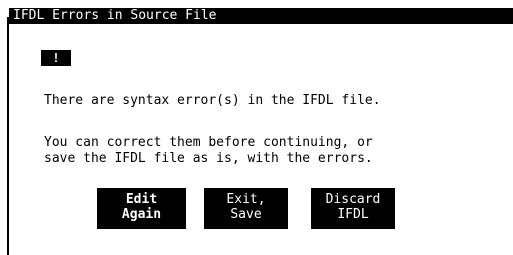 This screenshot has width=513, height=255. Describe the element at coordinates (246, 199) in the screenshot. I see `exit-save-label-line-1: Exit,` at that location.